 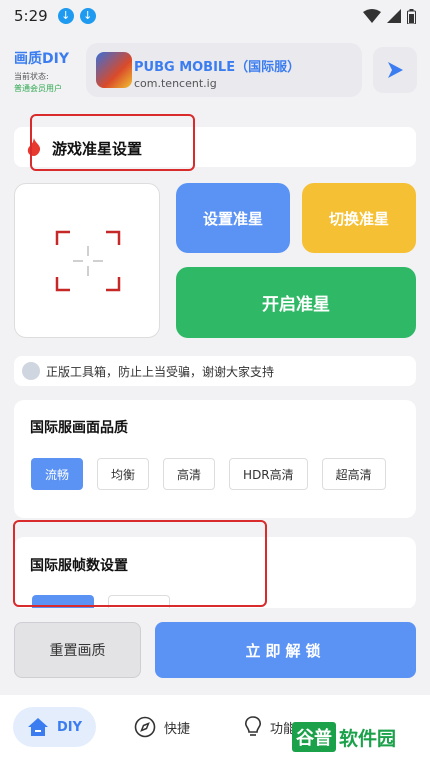 What do you see at coordinates (79, 428) in the screenshot?
I see `quality-section-title: 国际服画面品质` at bounding box center [79, 428].